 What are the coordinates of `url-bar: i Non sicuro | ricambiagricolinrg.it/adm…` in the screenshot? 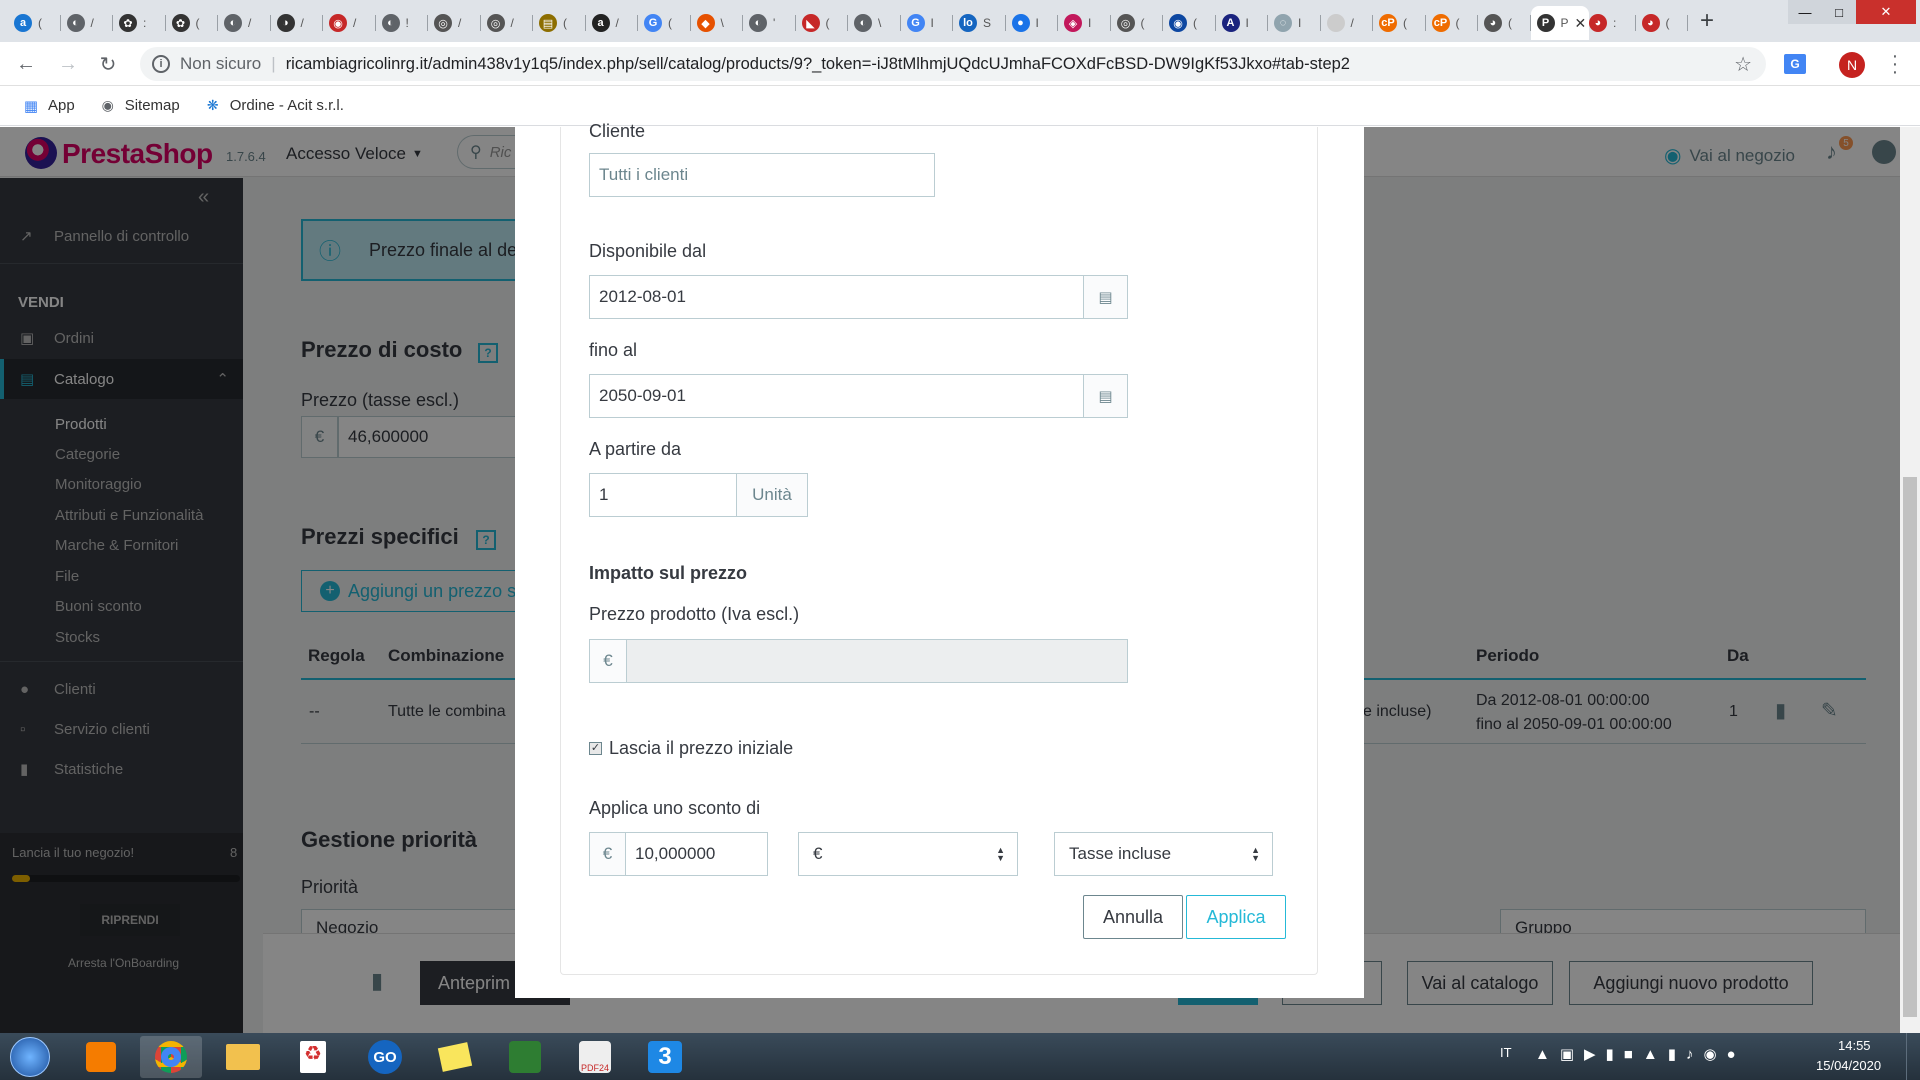 It's located at (953, 64).